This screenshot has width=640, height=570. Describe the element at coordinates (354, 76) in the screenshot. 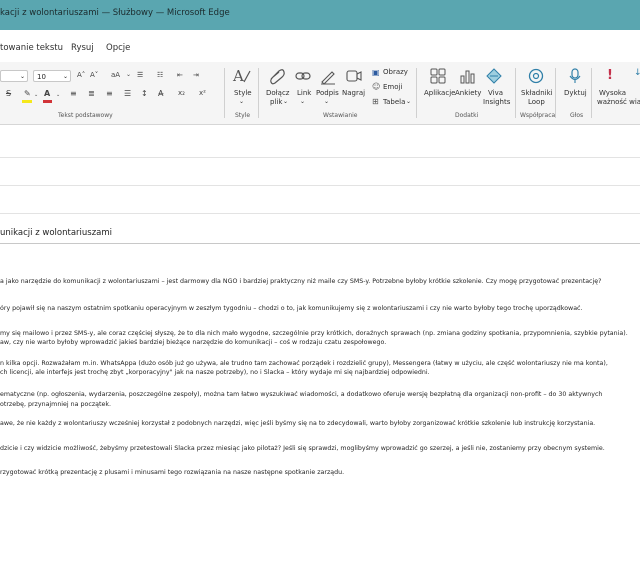

I see `record-icon` at that location.